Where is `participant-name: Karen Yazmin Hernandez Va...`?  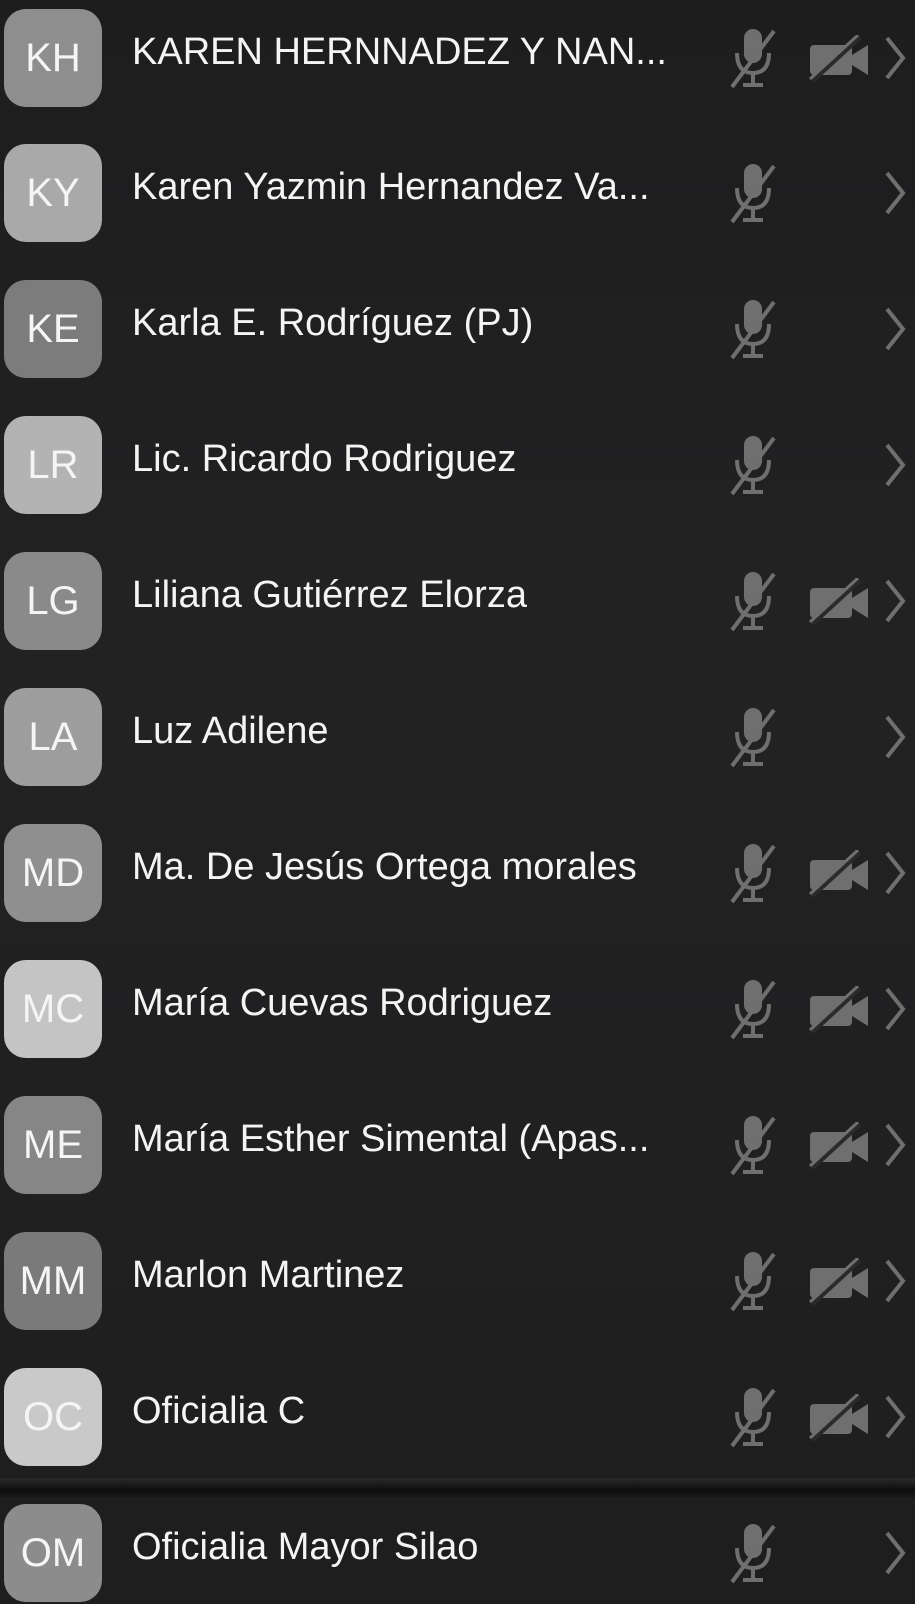 participant-name: Karen Yazmin Hernandez Va... is located at coordinates (391, 187).